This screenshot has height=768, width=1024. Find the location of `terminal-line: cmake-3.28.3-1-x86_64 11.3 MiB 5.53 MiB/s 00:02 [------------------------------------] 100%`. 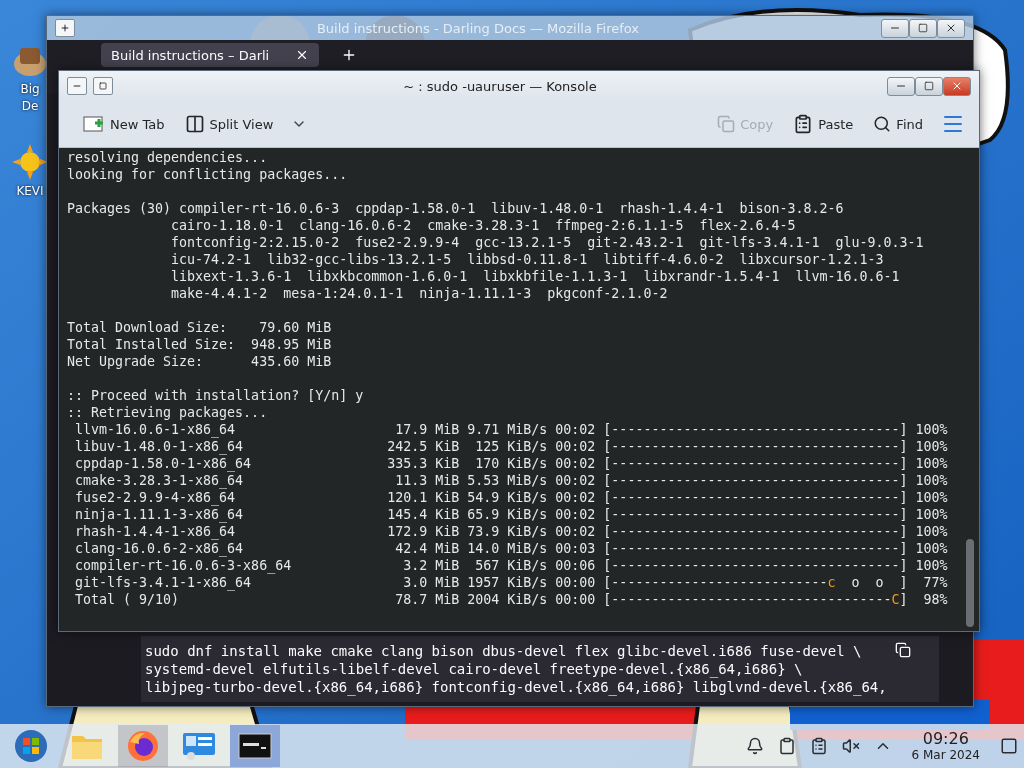

terminal-line: cmake-3.28.3-1-x86_64 11.3 MiB 5.53 MiB/s 00:02 [------------------------------------] 100% is located at coordinates (511, 480).